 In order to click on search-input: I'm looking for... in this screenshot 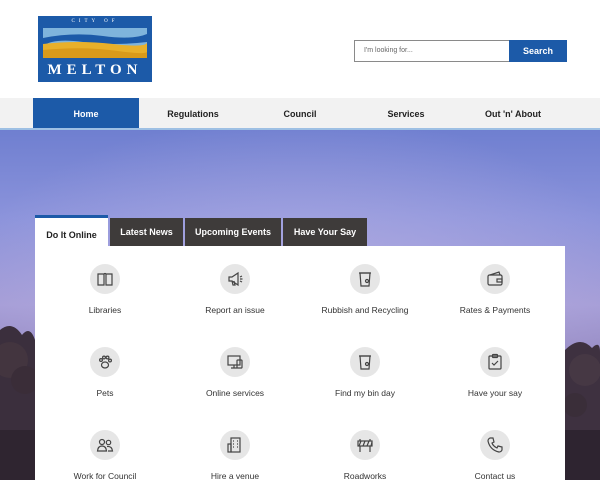, I will do `click(432, 51)`.